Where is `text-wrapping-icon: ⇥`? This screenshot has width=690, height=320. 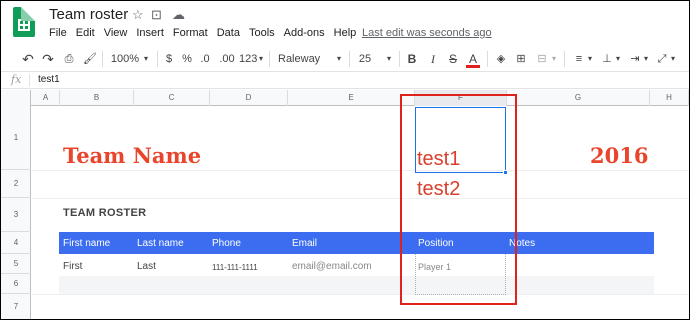 text-wrapping-icon: ⇥ is located at coordinates (635, 59).